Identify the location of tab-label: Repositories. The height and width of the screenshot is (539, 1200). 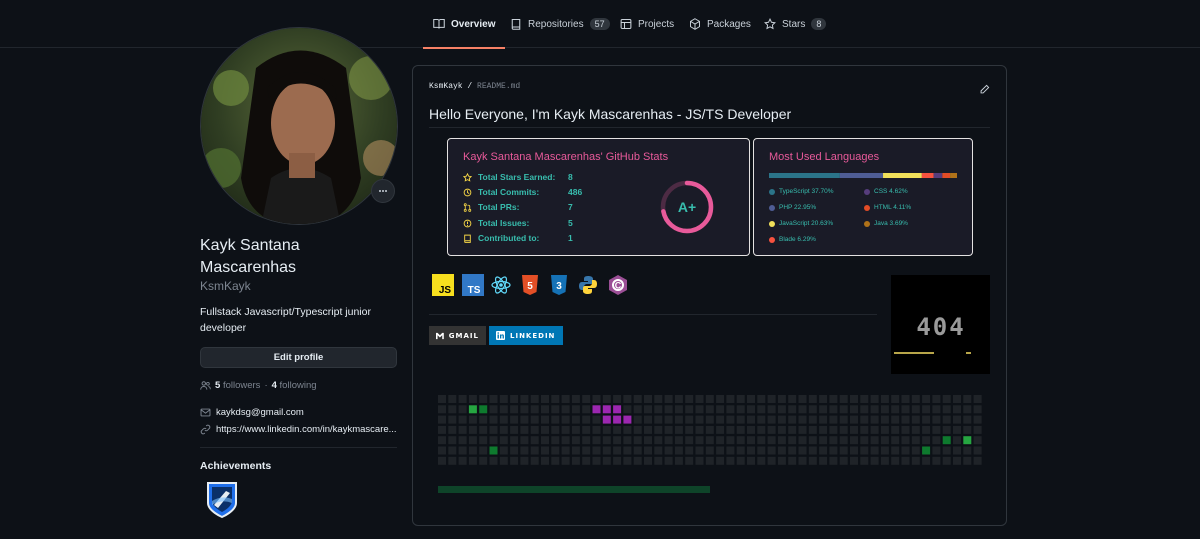
(556, 24).